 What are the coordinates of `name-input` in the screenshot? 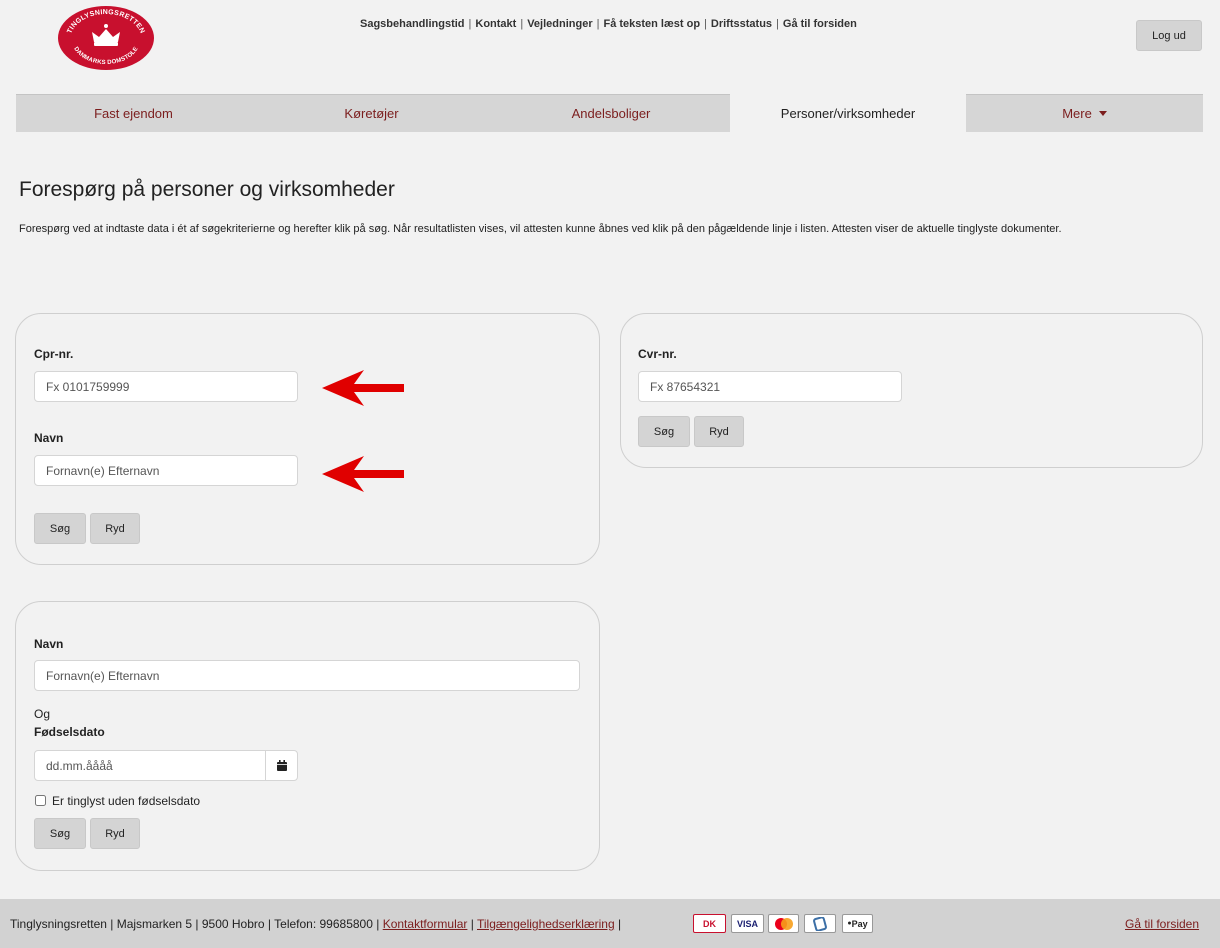 It's located at (166, 470).